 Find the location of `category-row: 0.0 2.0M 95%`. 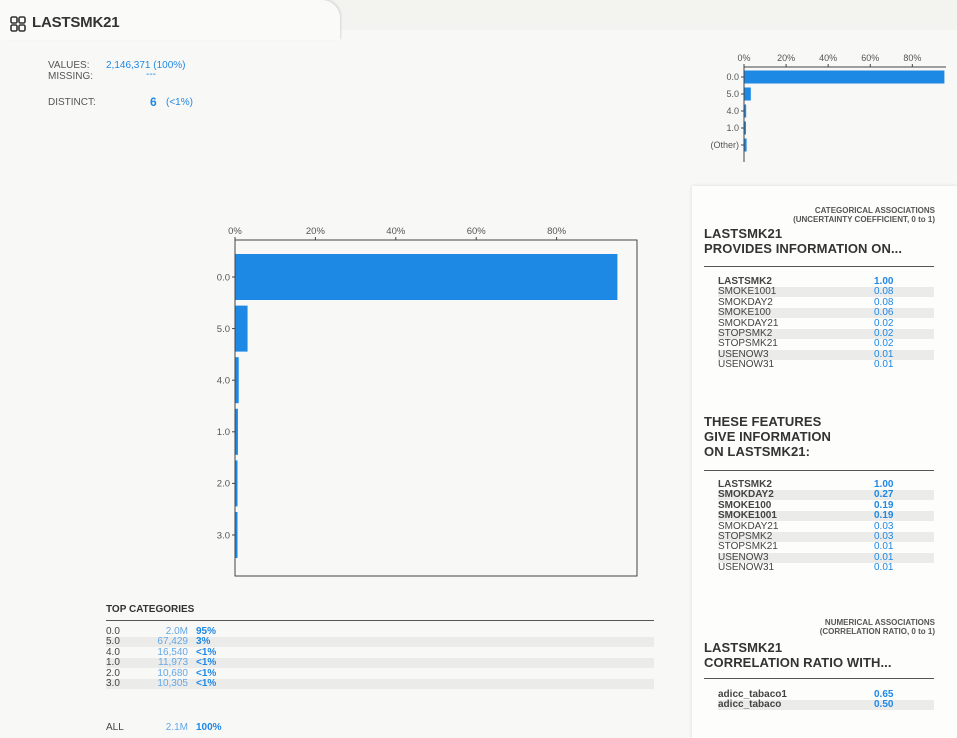

category-row: 0.0 2.0M 95% is located at coordinates (380, 632).